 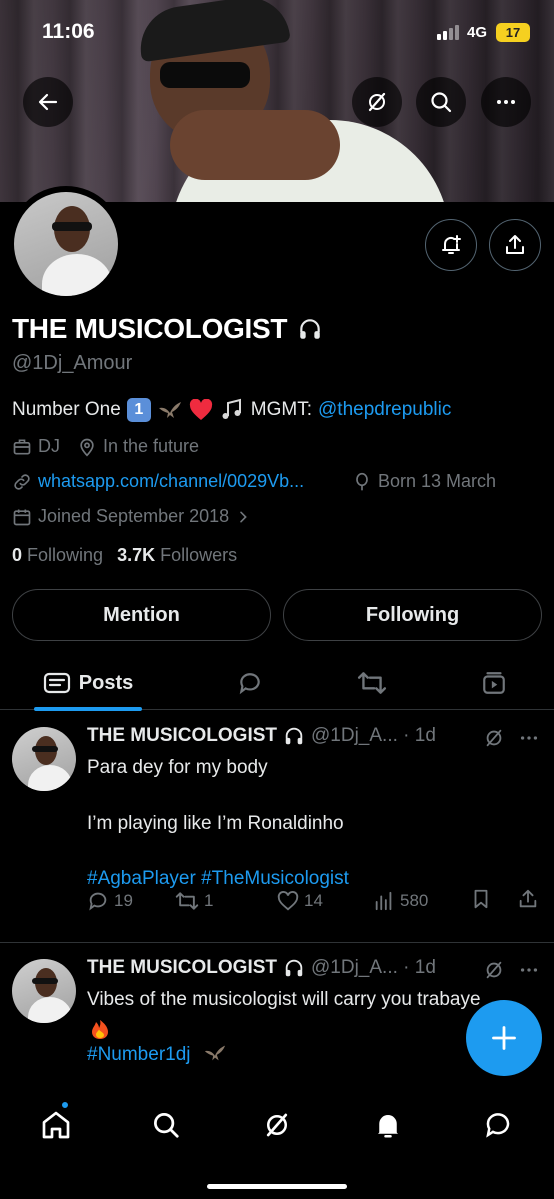 I want to click on repost-button: 1, so click(x=194, y=901).